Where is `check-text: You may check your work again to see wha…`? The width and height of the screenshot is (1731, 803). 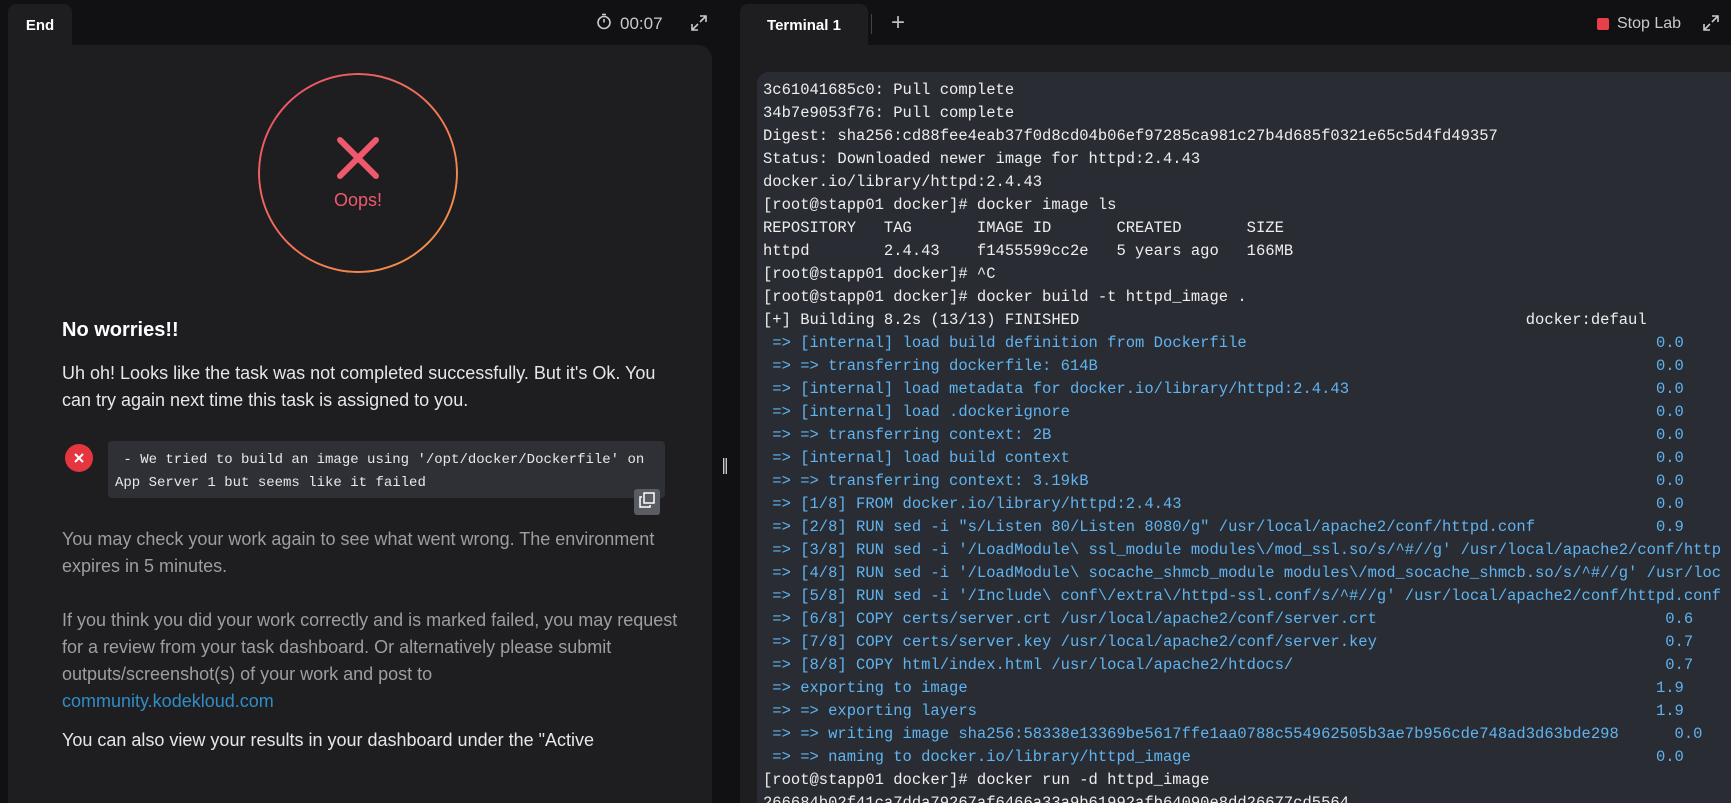 check-text: You may check your work again to see wha… is located at coordinates (358, 552).